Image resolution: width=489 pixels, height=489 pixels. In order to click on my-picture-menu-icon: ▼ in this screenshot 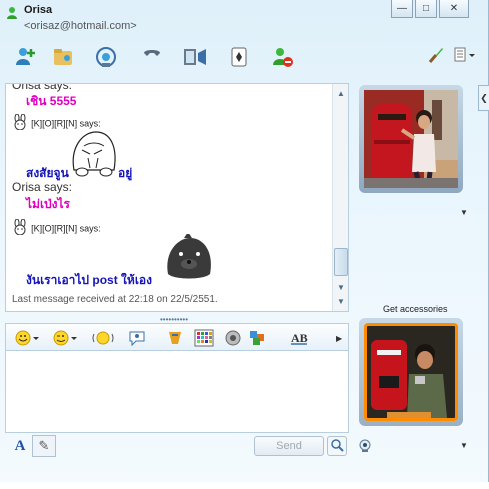, I will do `click(464, 445)`.